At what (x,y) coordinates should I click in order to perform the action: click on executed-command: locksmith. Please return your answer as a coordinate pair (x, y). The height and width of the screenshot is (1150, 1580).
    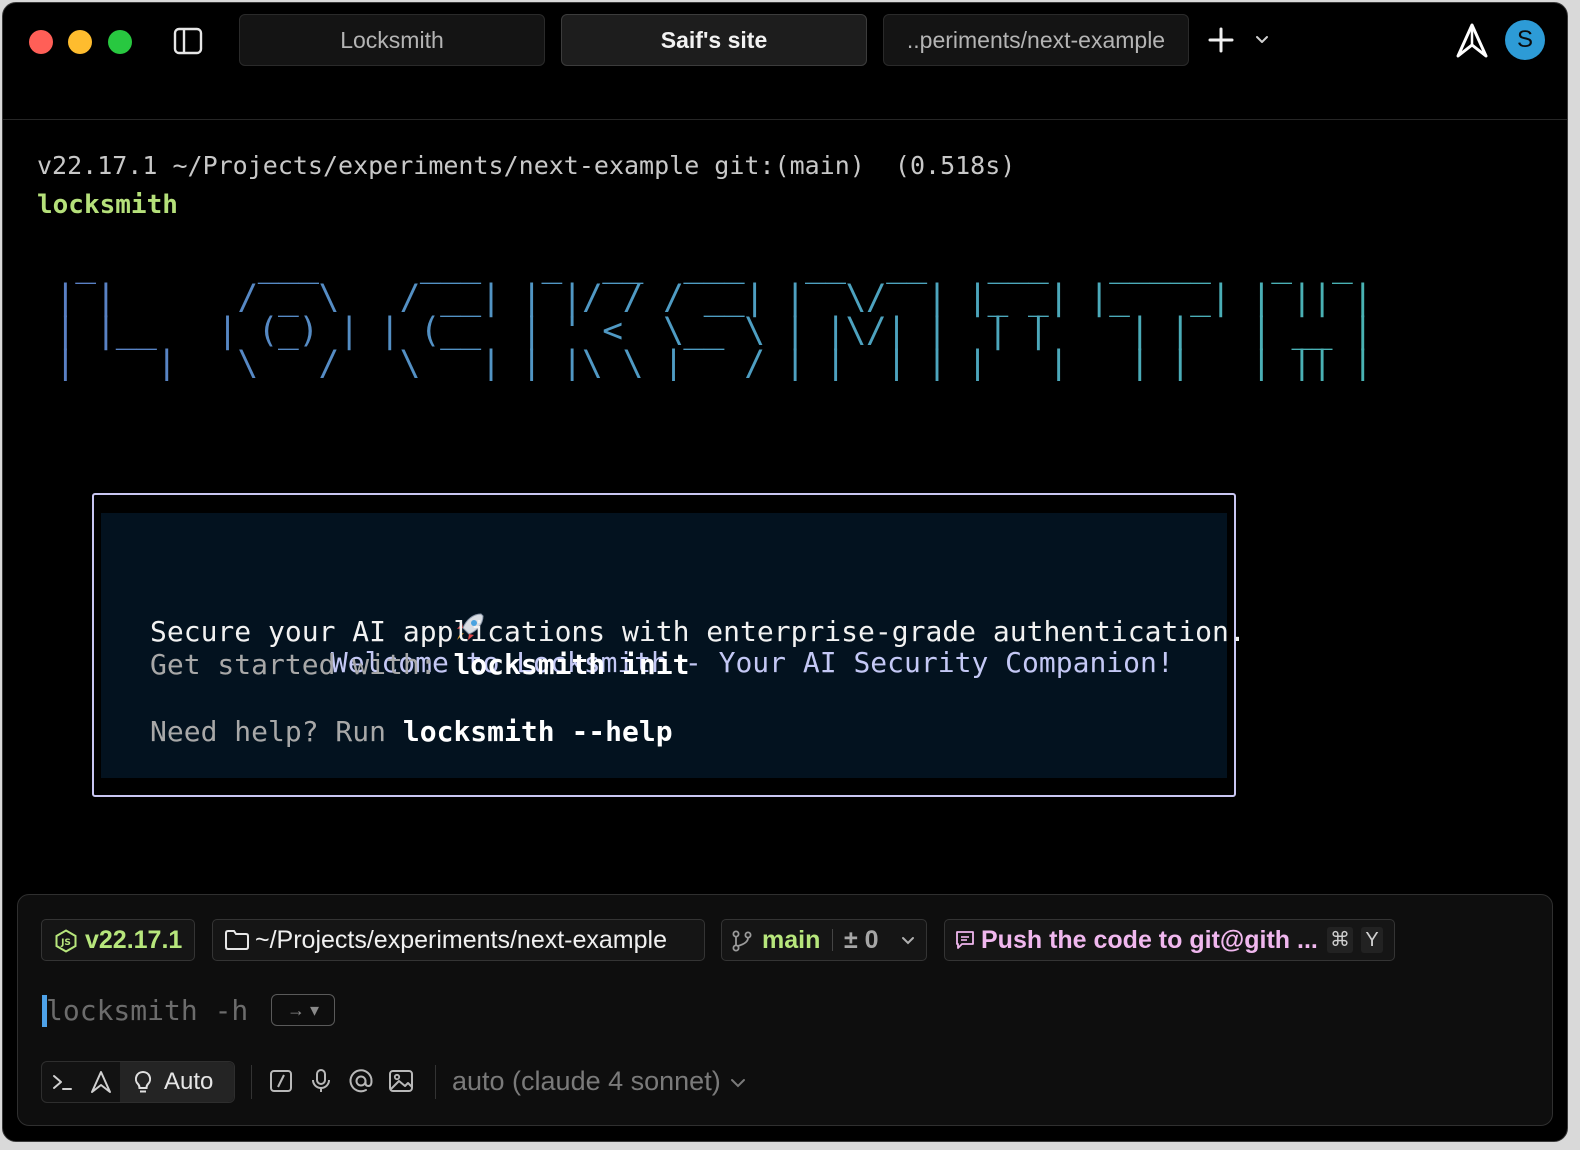
    Looking at the image, I should click on (107, 205).